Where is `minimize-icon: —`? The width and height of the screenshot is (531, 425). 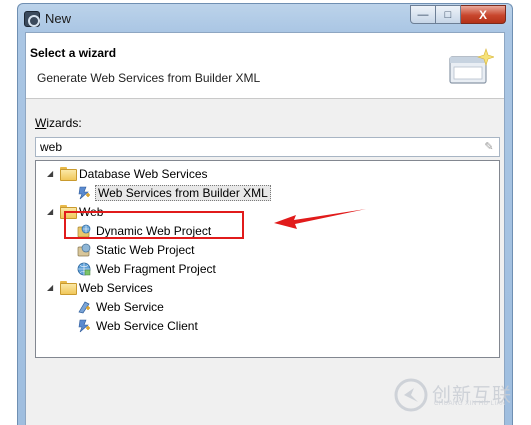 minimize-icon: — is located at coordinates (423, 14).